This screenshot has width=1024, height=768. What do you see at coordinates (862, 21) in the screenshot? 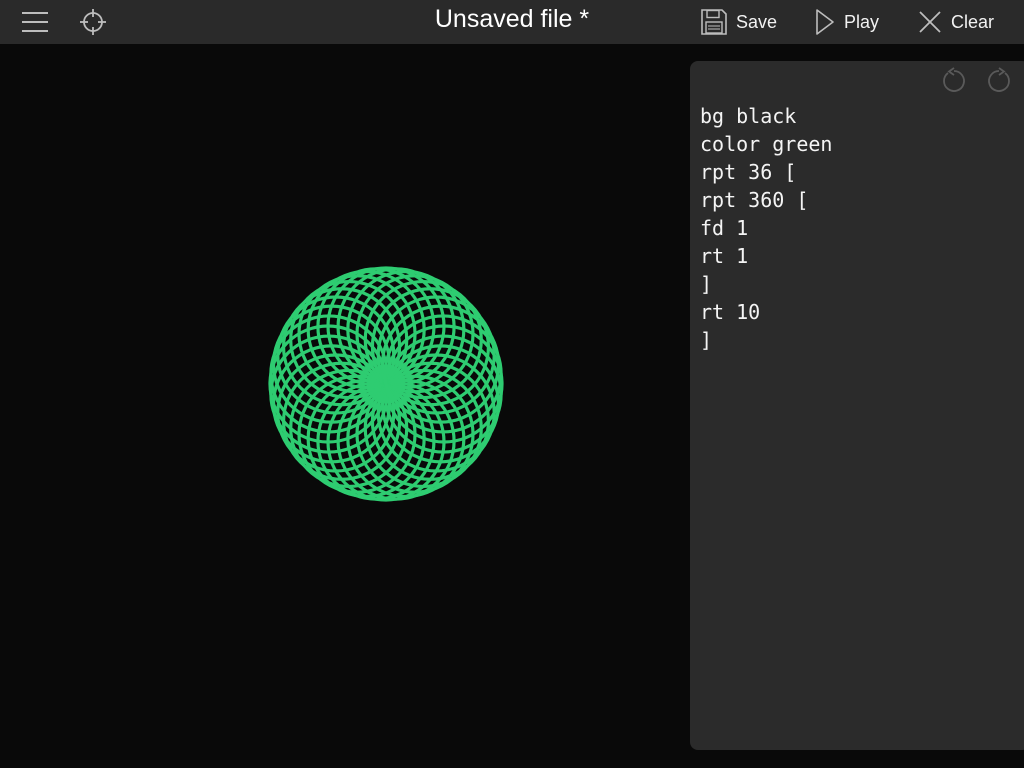
I see `play-label: Play` at bounding box center [862, 21].